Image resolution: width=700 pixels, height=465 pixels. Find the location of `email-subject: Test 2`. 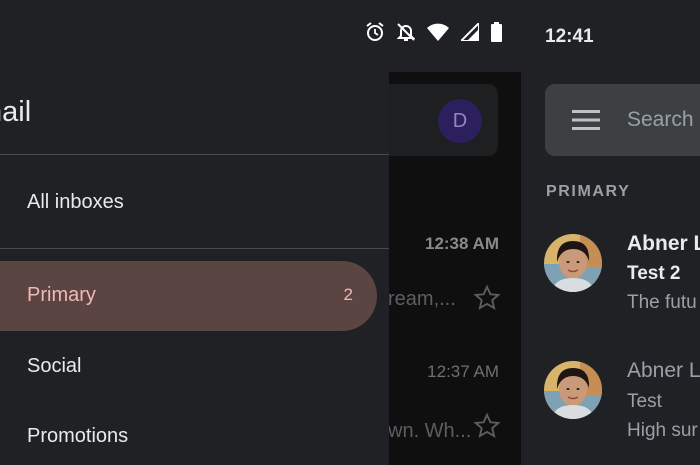

email-subject: Test 2 is located at coordinates (654, 273).